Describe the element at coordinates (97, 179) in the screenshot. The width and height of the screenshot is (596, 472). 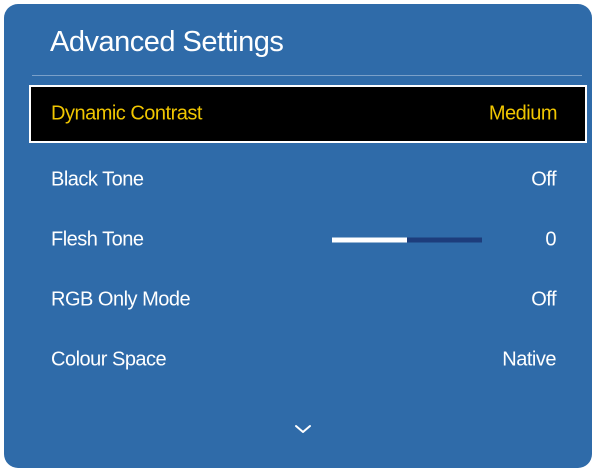
I see `menu-item-label: Black Tone` at that location.